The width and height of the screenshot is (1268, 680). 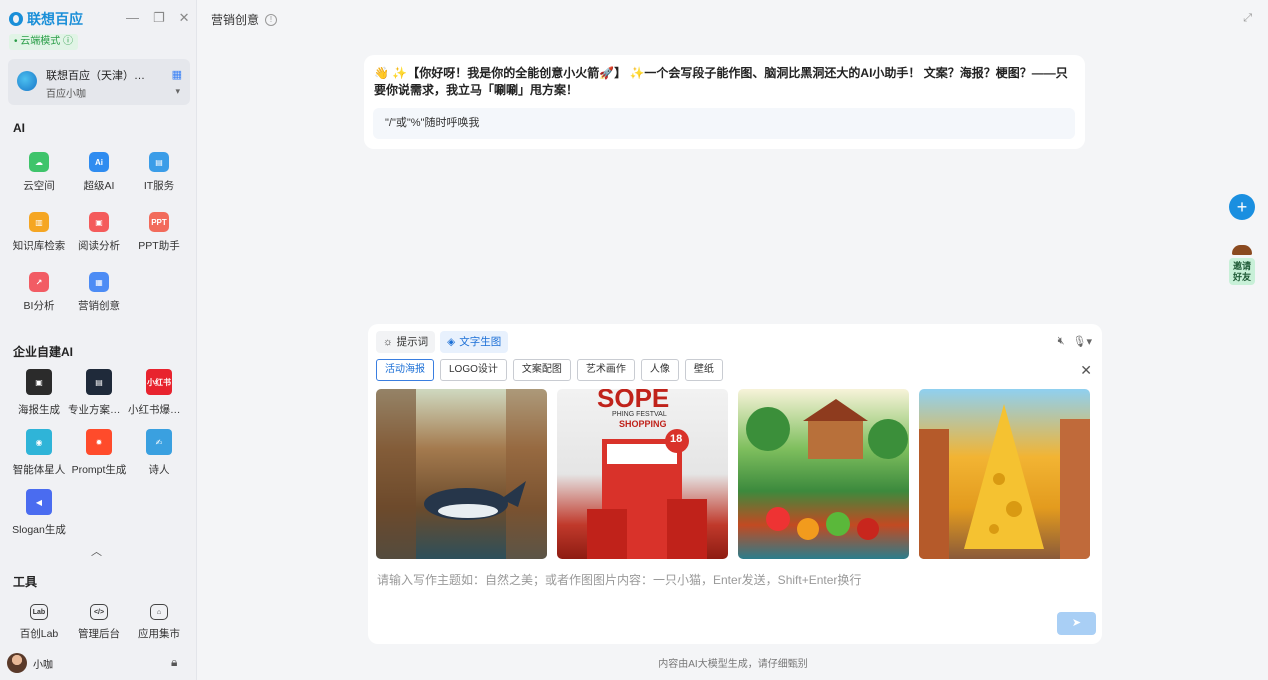 I want to click on ai-app-label: IT服务, so click(x=159, y=186).